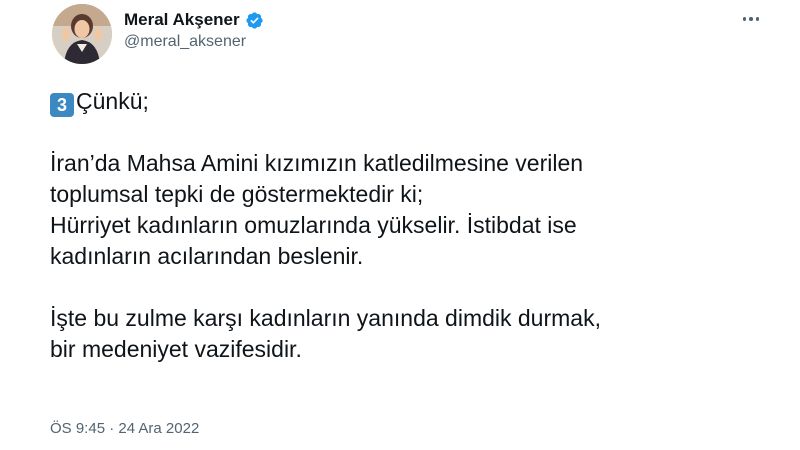 This screenshot has height=450, width=800. What do you see at coordinates (254, 20) in the screenshot?
I see `verified-badge-icon` at bounding box center [254, 20].